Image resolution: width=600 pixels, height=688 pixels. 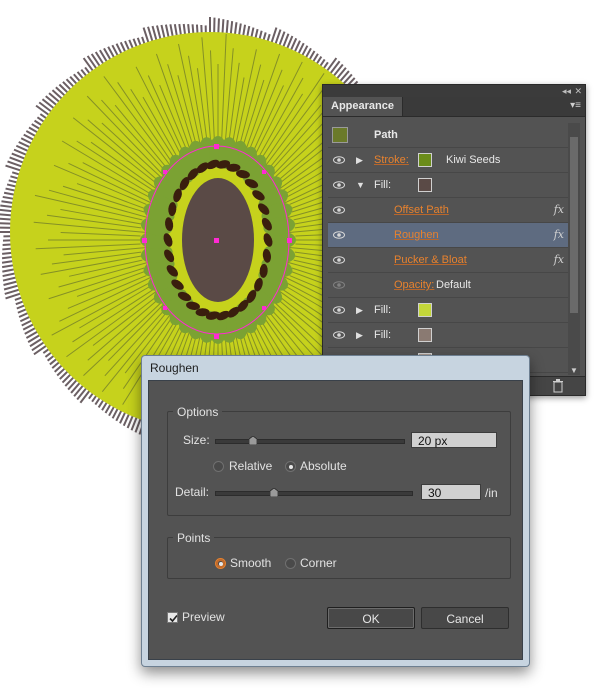 What do you see at coordinates (473, 160) in the screenshot?
I see `row-value: Kiwi Seeds` at bounding box center [473, 160].